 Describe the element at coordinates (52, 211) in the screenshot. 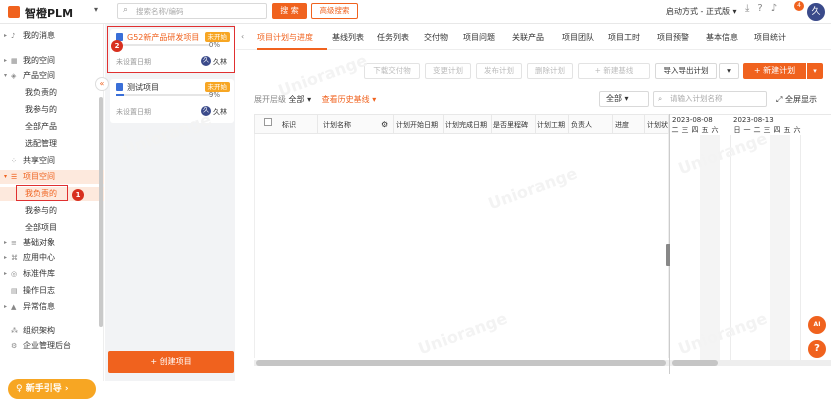

I see `nav-project-joined: 我参与的` at that location.